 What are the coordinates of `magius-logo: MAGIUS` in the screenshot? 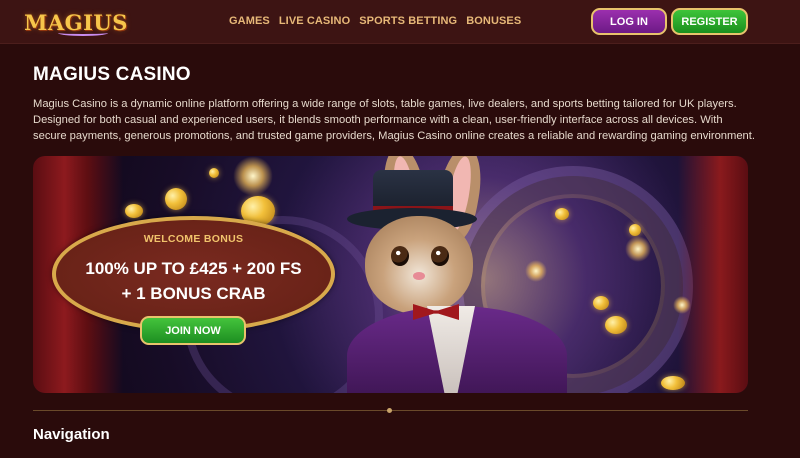 It's located at (75, 22).